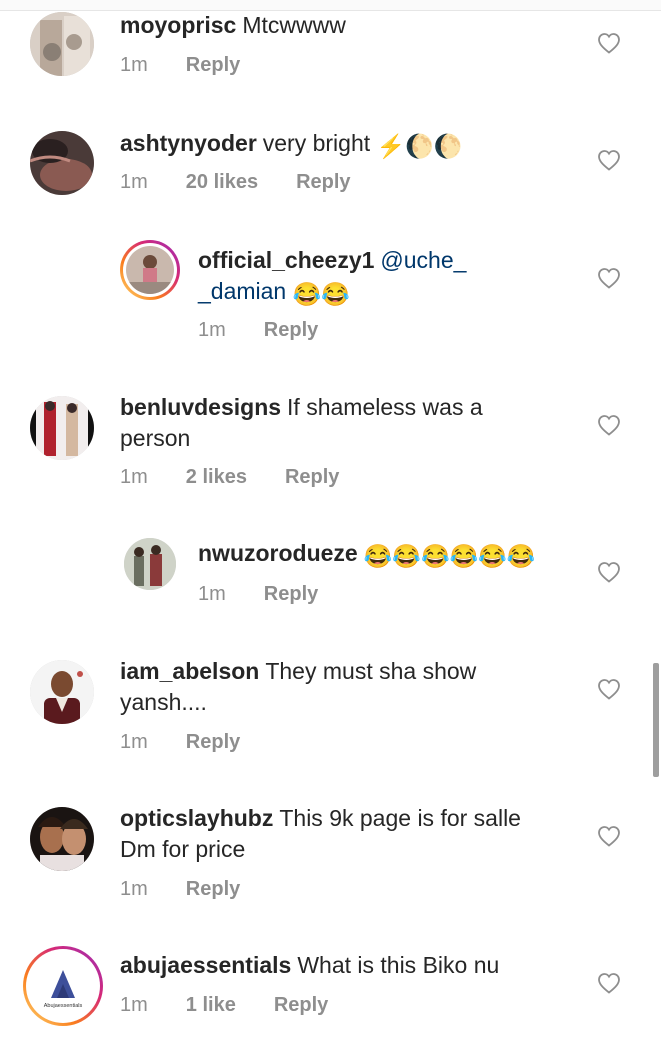  Describe the element at coordinates (205, 965) in the screenshot. I see `comment-username: abujaessentials` at that location.